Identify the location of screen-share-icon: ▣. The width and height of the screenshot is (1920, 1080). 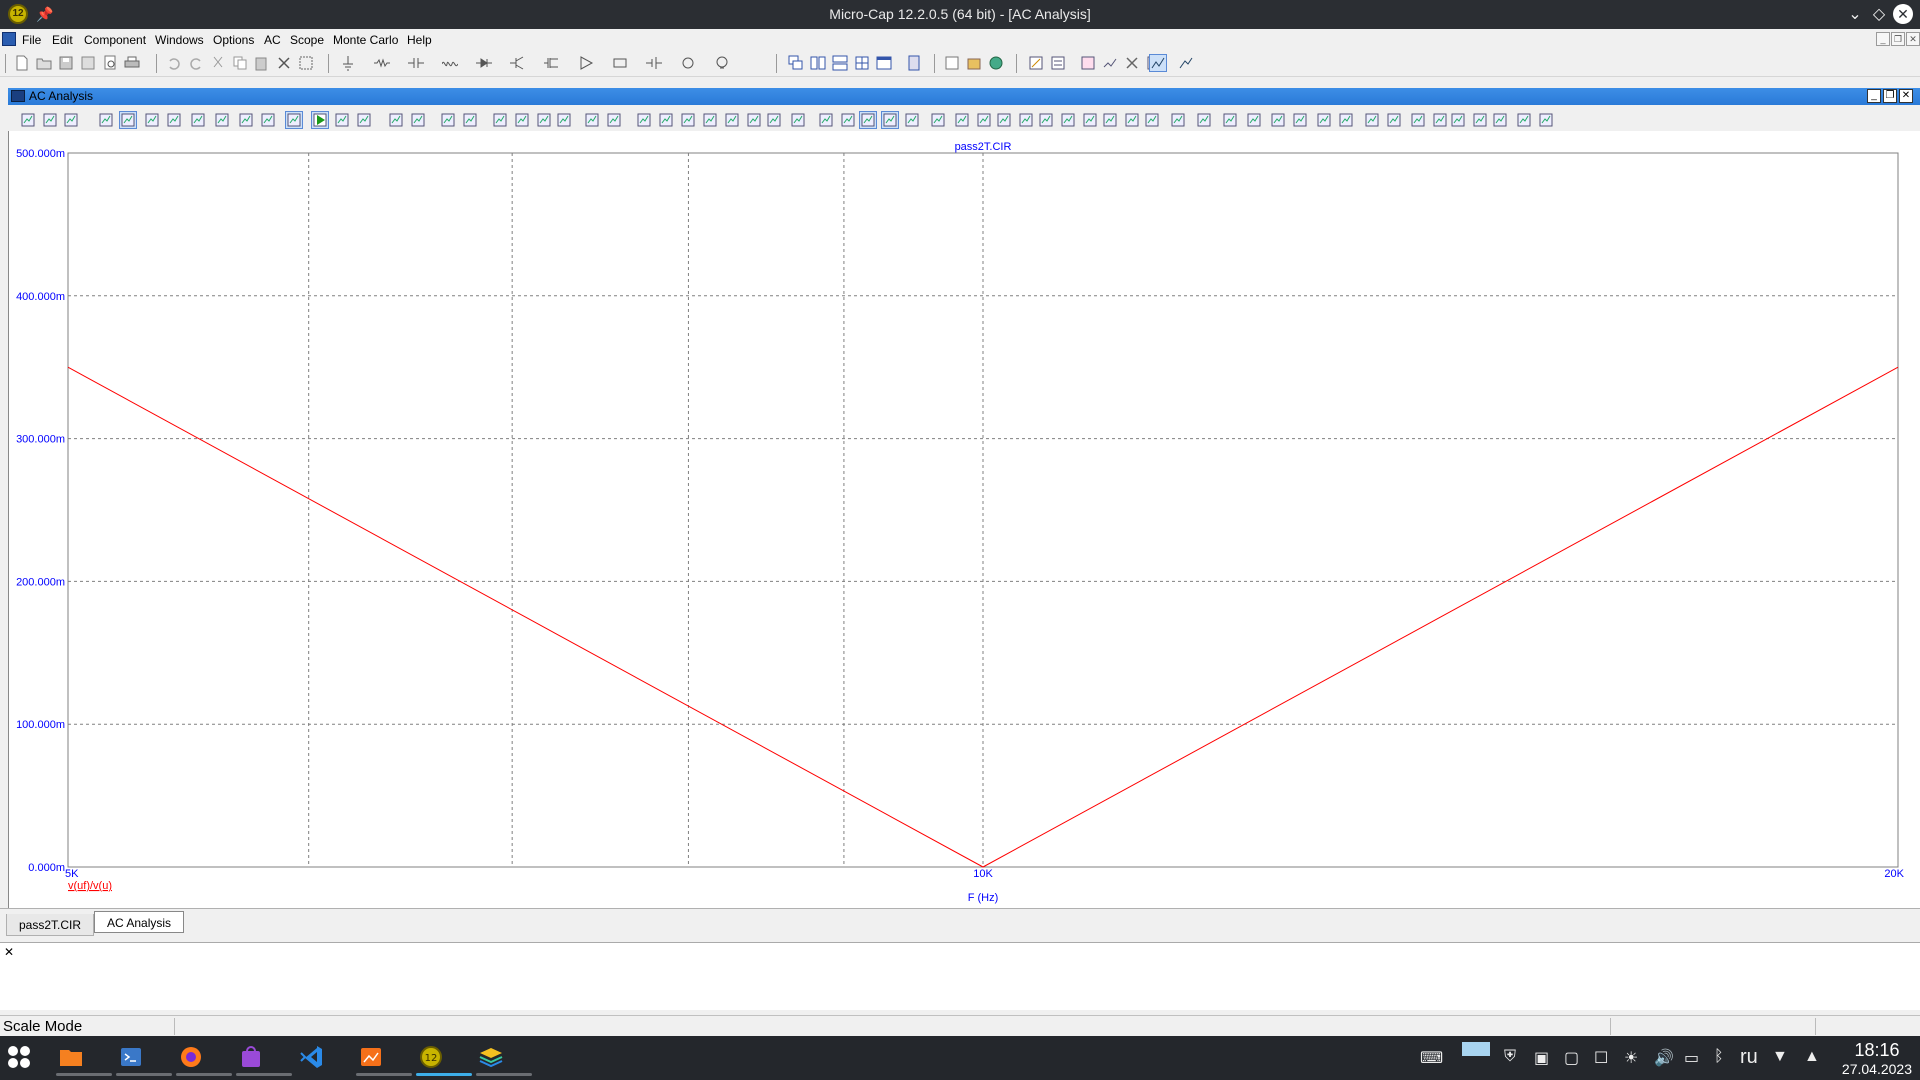
(1541, 1058).